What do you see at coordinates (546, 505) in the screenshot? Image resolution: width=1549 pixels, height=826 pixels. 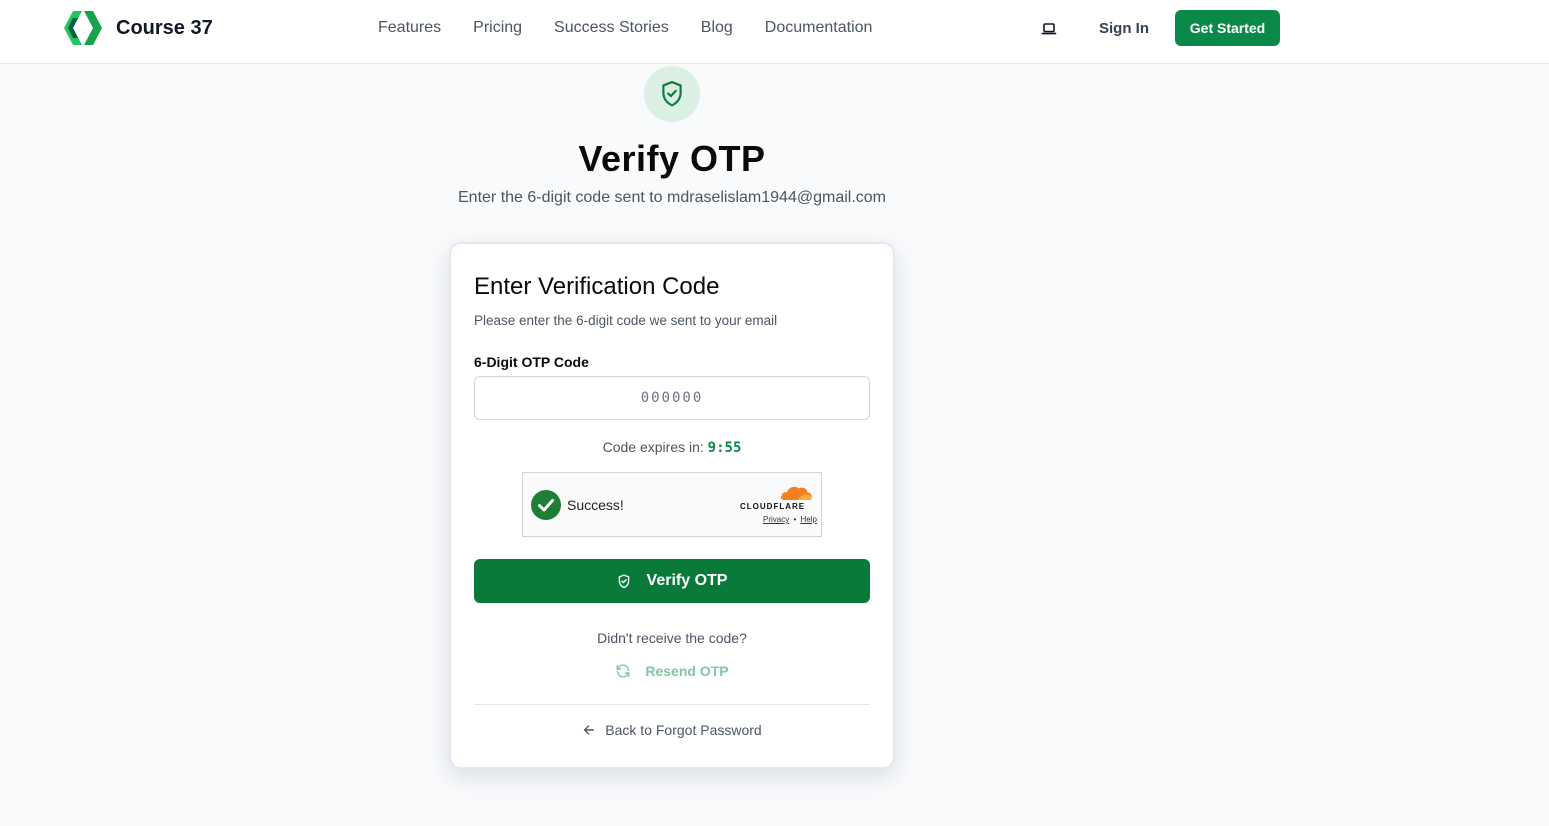 I see `check-circle-icon` at bounding box center [546, 505].